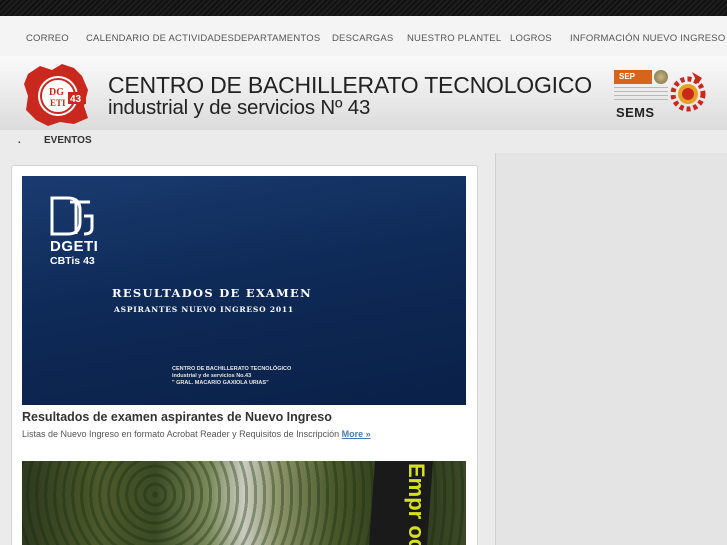 This screenshot has height=545, width=727. I want to click on more-link: More », so click(356, 434).